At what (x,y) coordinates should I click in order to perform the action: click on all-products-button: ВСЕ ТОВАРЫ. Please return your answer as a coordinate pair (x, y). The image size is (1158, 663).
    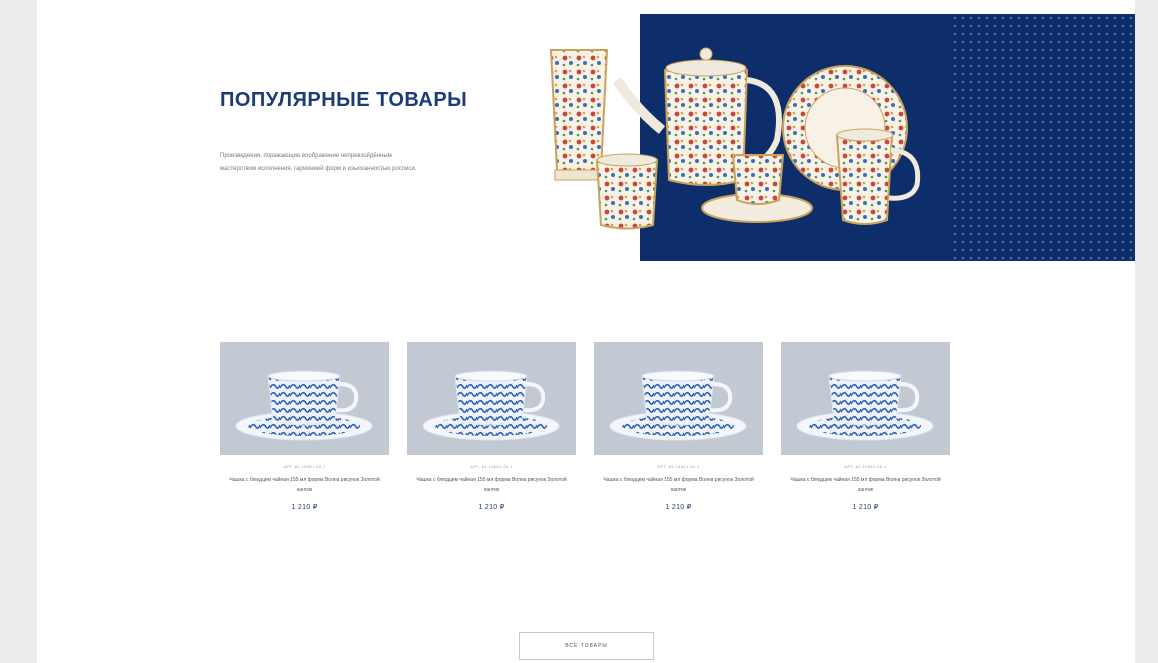
    Looking at the image, I should click on (586, 646).